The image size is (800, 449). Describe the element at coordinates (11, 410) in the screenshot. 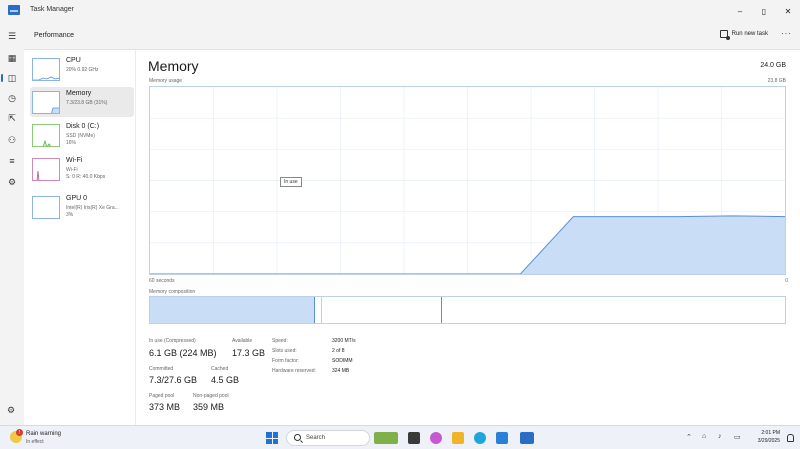

I see `settings-icon: ⚙` at that location.